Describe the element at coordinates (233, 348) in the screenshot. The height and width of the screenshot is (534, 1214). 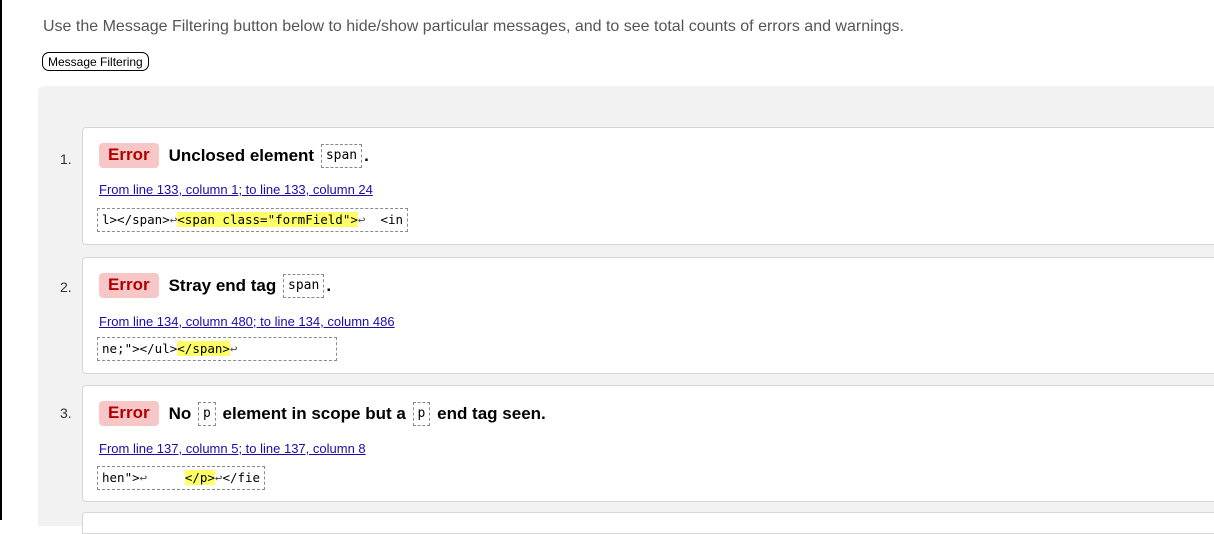
I see `return-icon: ↩` at that location.